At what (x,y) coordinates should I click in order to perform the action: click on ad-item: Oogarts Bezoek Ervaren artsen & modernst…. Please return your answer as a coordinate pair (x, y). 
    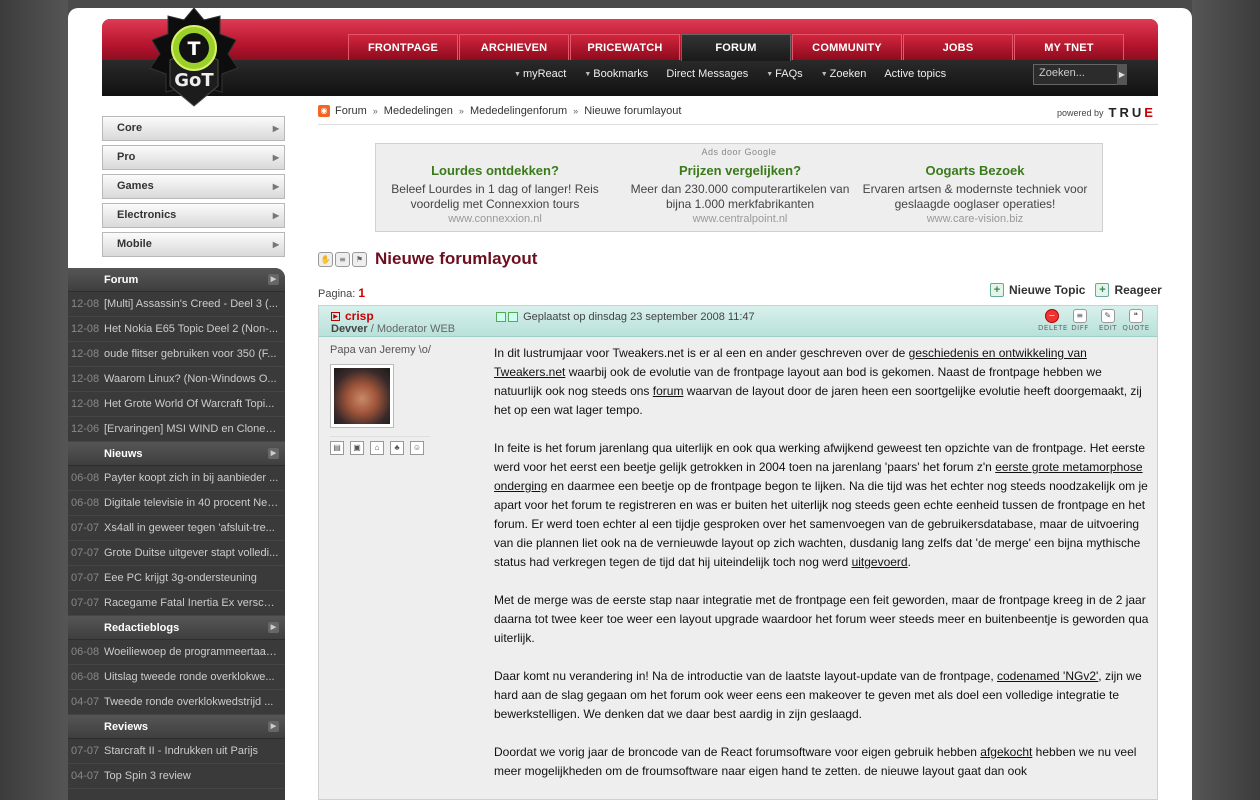
    Looking at the image, I should click on (975, 194).